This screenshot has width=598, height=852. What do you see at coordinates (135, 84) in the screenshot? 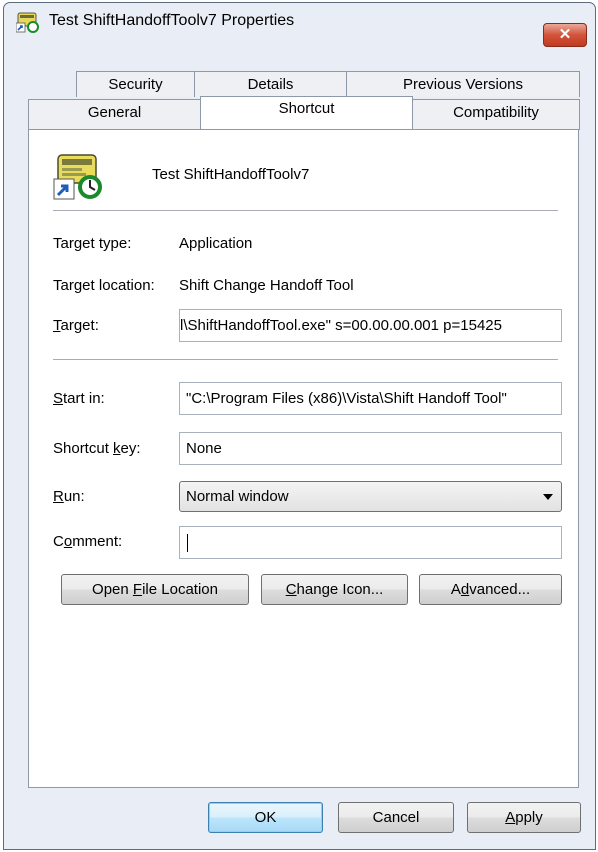
I see `tab-security: Security` at bounding box center [135, 84].